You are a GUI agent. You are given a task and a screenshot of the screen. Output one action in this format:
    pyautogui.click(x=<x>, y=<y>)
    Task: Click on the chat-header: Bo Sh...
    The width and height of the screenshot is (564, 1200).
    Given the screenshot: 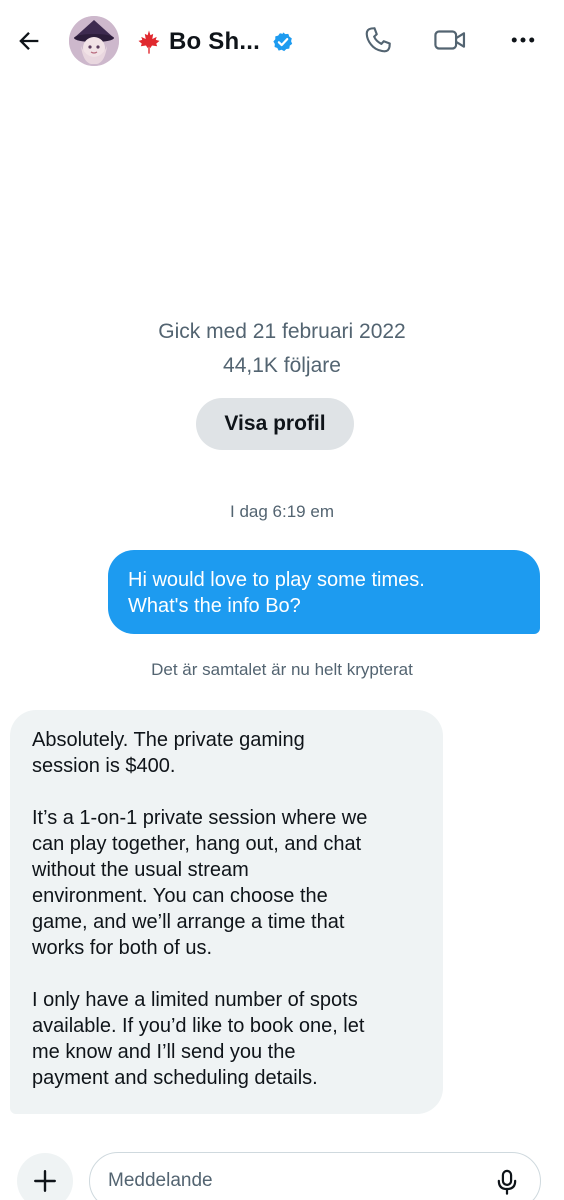 What is the action you would take?
    pyautogui.click(x=282, y=42)
    